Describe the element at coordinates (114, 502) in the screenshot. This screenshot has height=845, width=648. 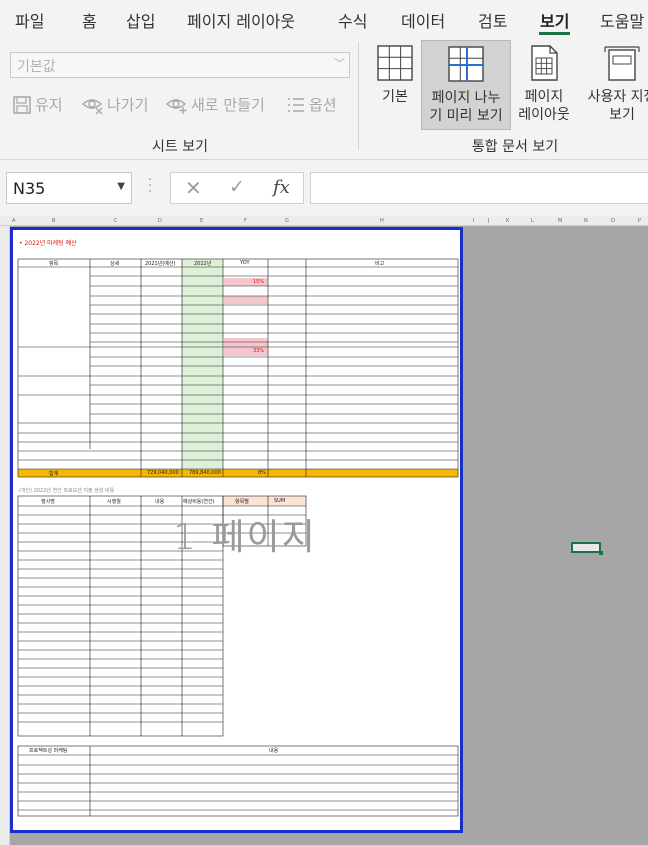
I see `t2-header-month: 시행월` at that location.